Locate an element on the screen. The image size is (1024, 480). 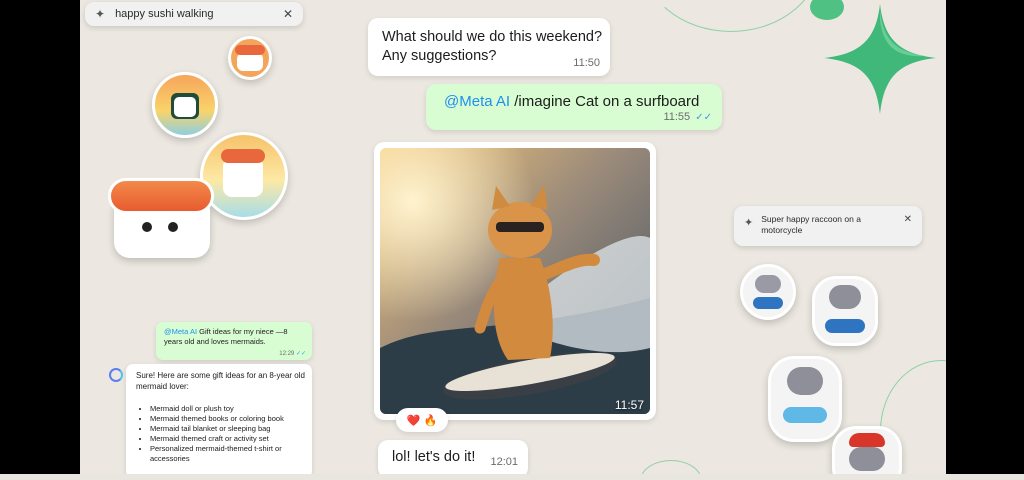
sticker-search-bar-right: ✦ Super happy raccoon on a motorcycle ✕ is located at coordinates (828, 226).